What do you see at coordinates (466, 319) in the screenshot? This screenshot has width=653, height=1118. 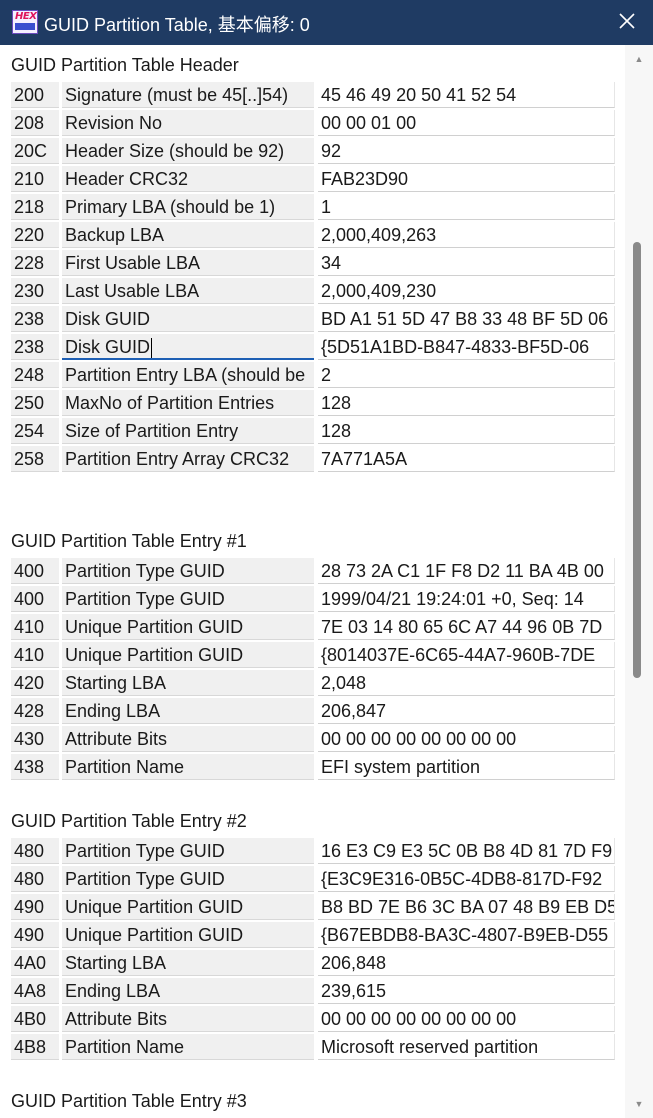 I see `field-value: BD A1 51 5D 47 B8 33 48 BF 5D 06` at bounding box center [466, 319].